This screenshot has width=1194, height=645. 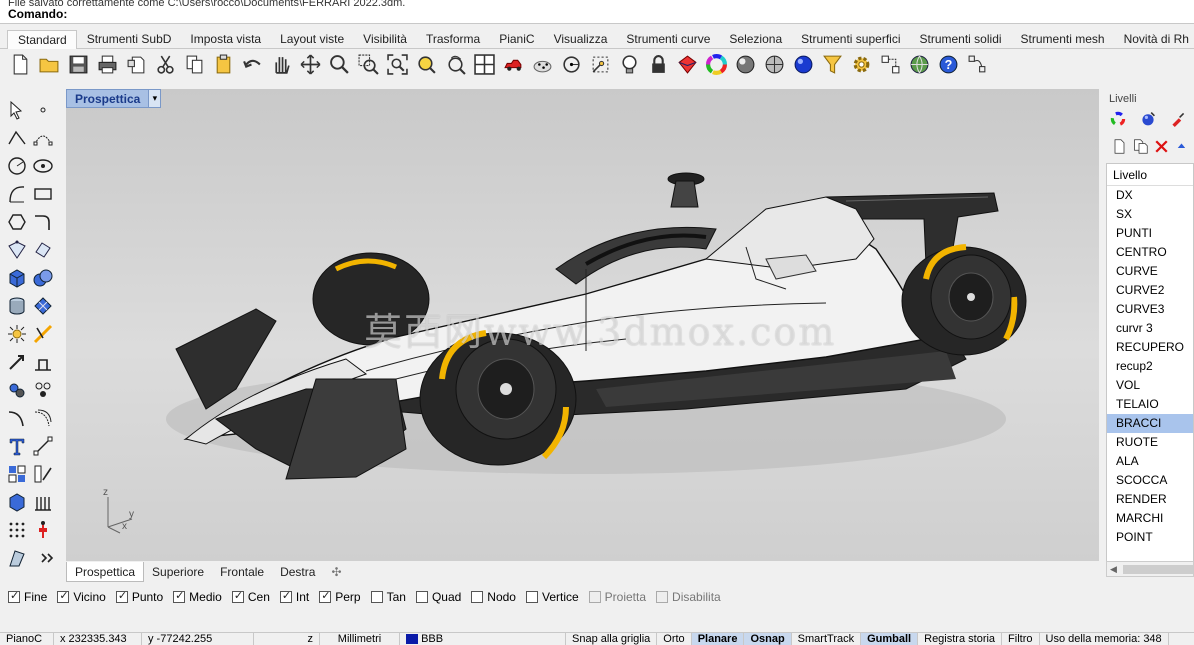 I want to click on osnap-disabilita: Disabilita, so click(x=688, y=597).